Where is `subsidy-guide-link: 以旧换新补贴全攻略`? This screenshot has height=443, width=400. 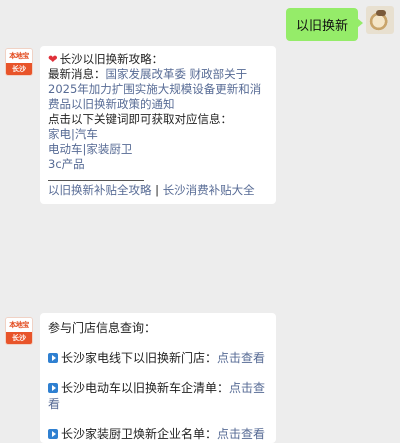 subsidy-guide-link: 以旧换新补贴全攻略 is located at coordinates (100, 190).